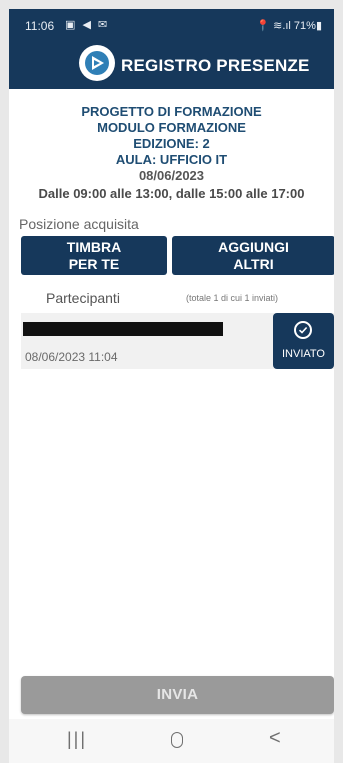  Describe the element at coordinates (177, 298) in the screenshot. I see `participants-header: Partecipanti (totale 1 di cui 1 inviati)` at that location.